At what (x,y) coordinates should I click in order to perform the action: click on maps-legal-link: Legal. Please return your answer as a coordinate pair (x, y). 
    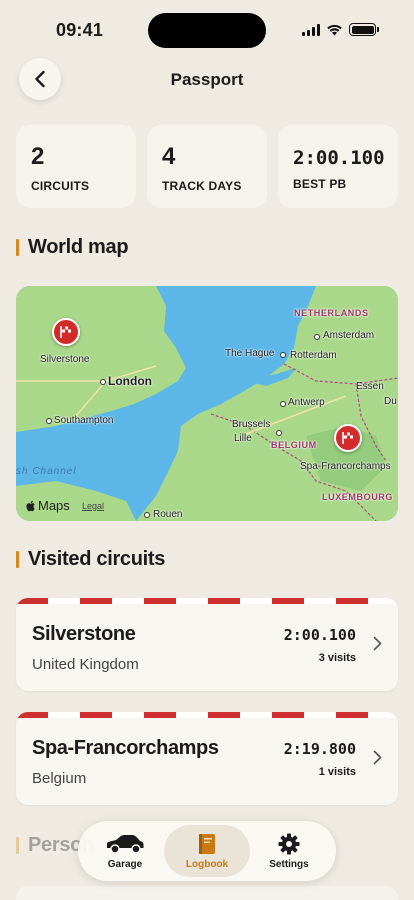
    Looking at the image, I should click on (93, 506).